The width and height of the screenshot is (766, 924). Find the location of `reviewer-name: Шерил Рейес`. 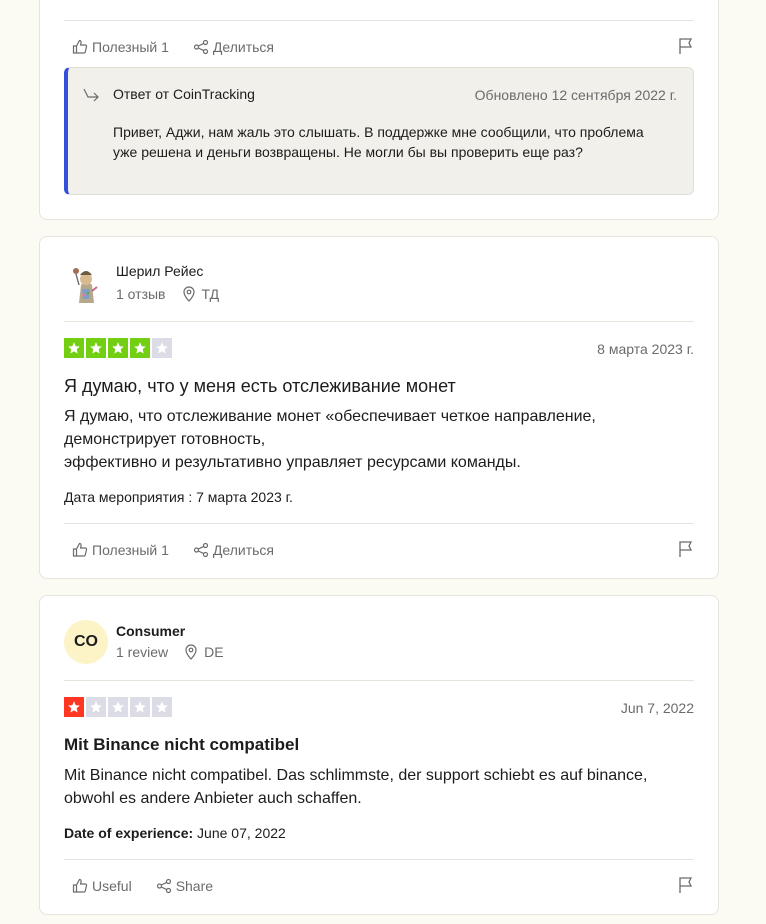

reviewer-name: Шерил Рейес is located at coordinates (159, 271).